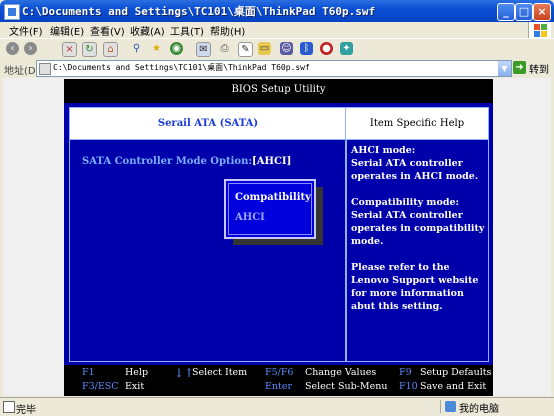 The width and height of the screenshot is (554, 416). I want to click on menu-help: 帮助(H), so click(227, 30).